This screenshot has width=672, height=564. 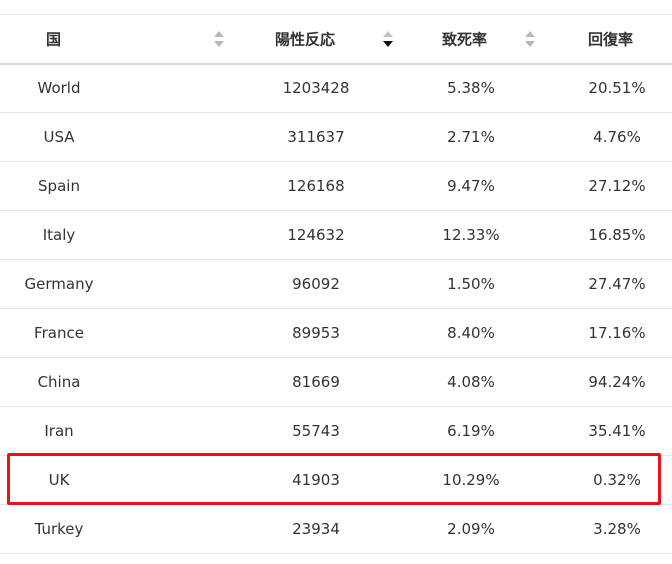 What do you see at coordinates (471, 431) in the screenshot?
I see `death-rate-cell: 6.19%` at bounding box center [471, 431].